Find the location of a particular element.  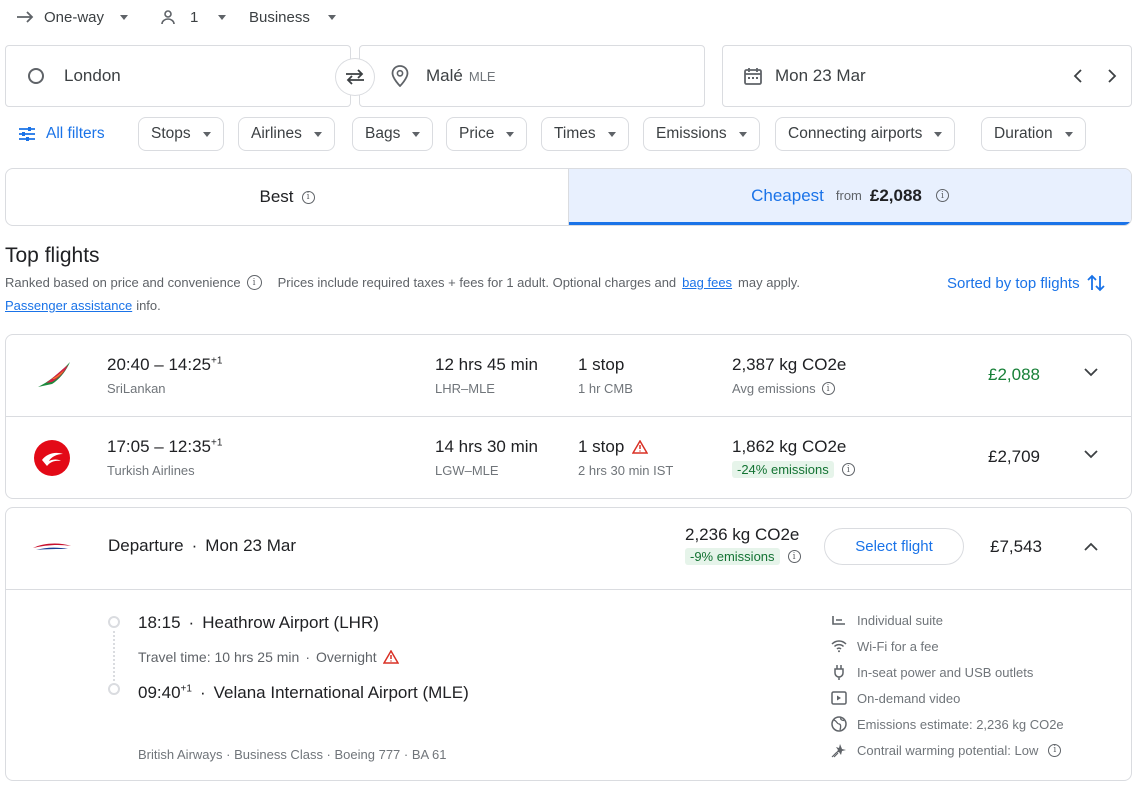

filter-label: Times is located at coordinates (575, 133).